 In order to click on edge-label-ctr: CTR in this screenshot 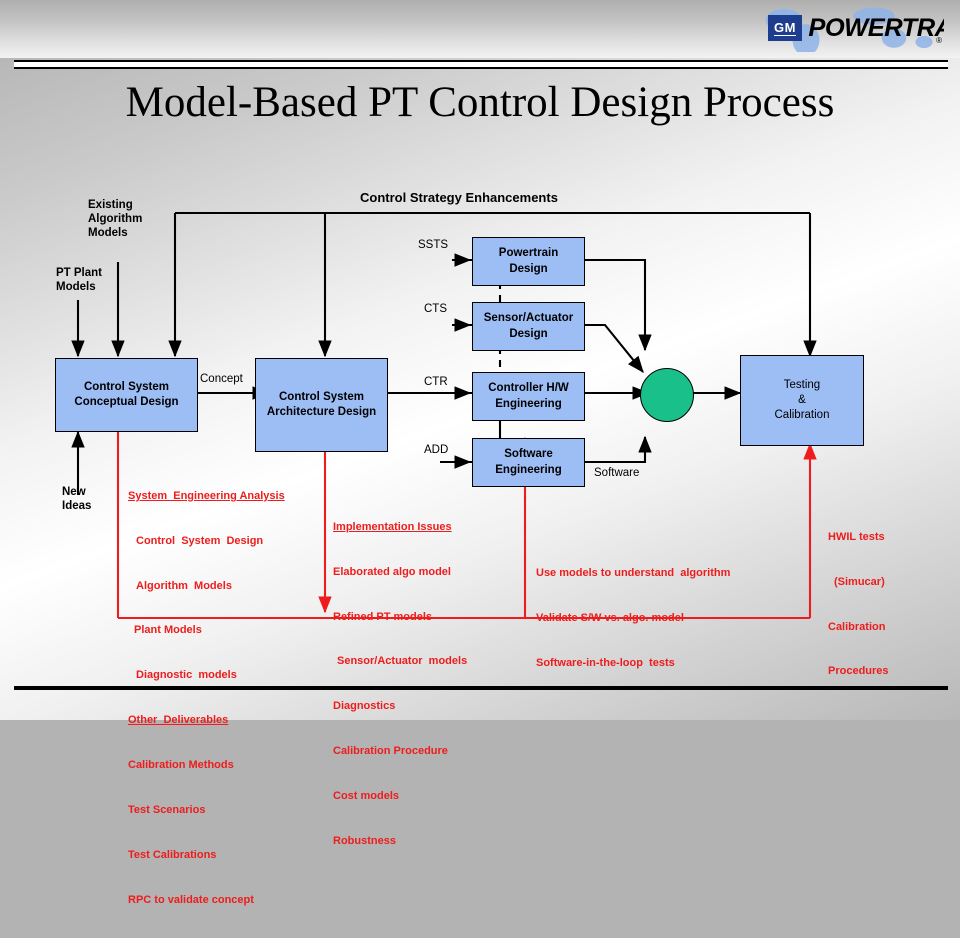, I will do `click(436, 382)`.